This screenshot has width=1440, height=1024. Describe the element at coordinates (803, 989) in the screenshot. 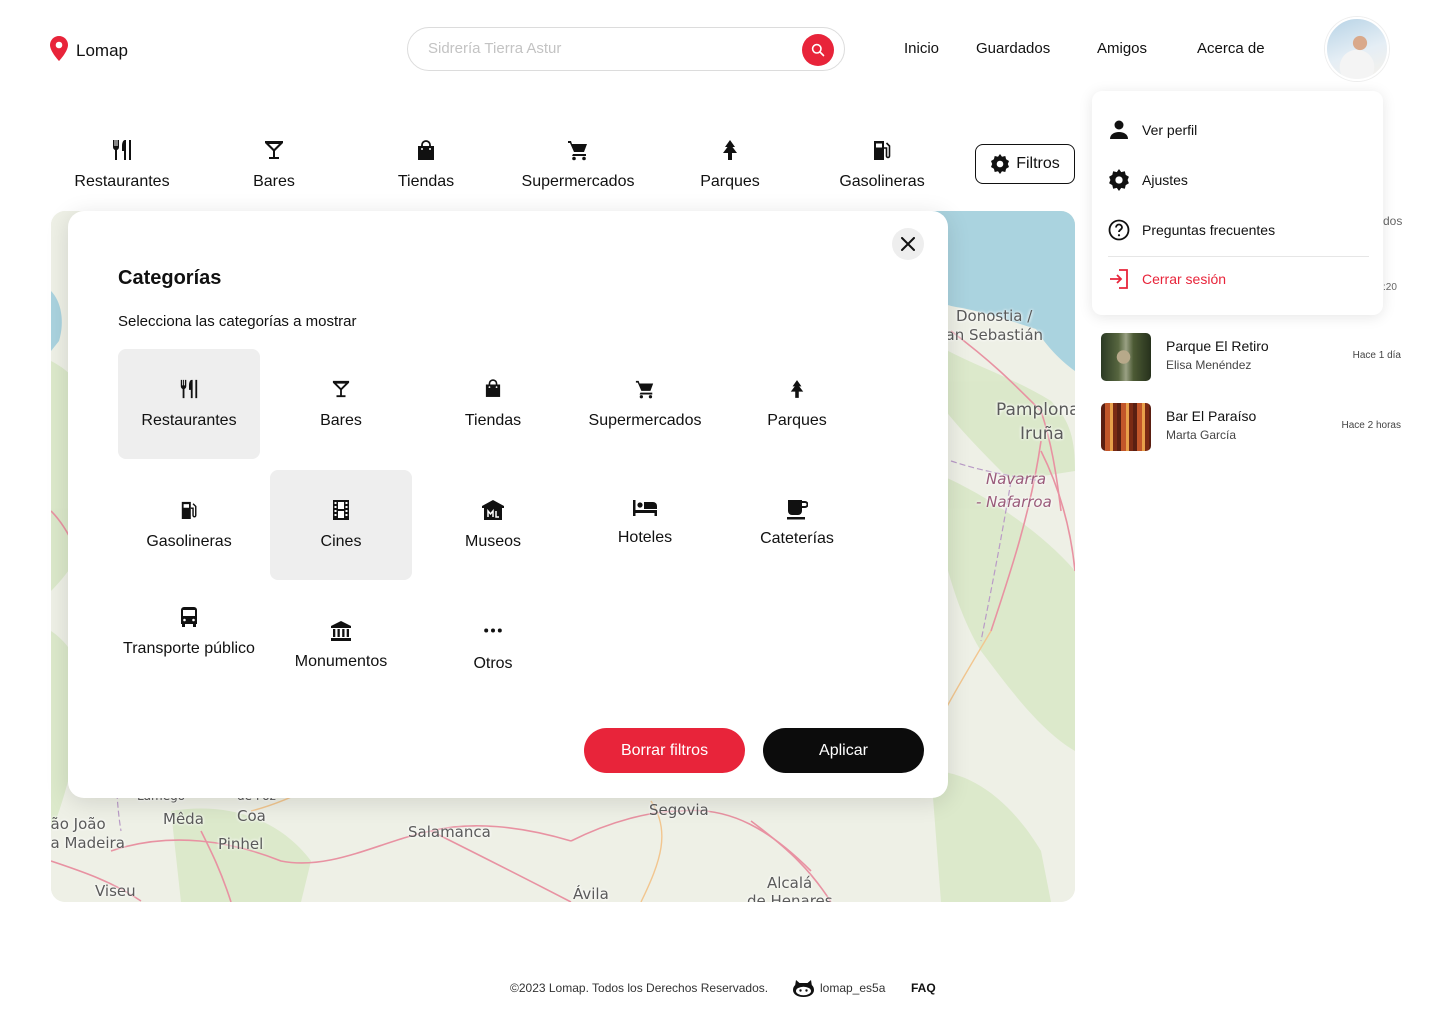

I see `github-icon` at that location.